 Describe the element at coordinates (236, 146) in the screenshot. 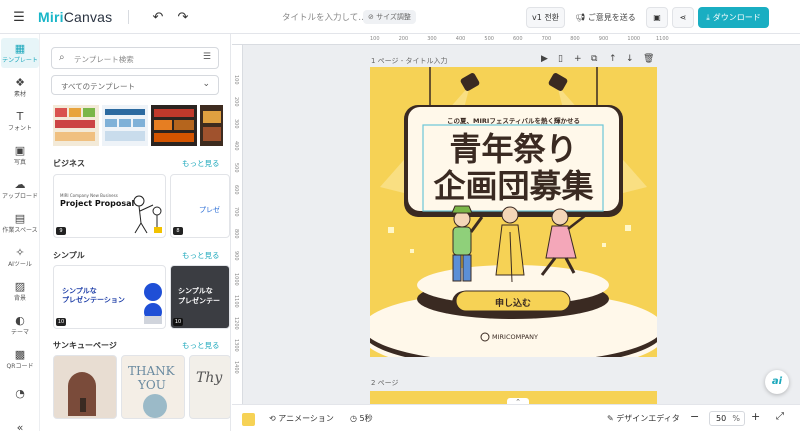

I see `ruler-v-label: 400` at that location.